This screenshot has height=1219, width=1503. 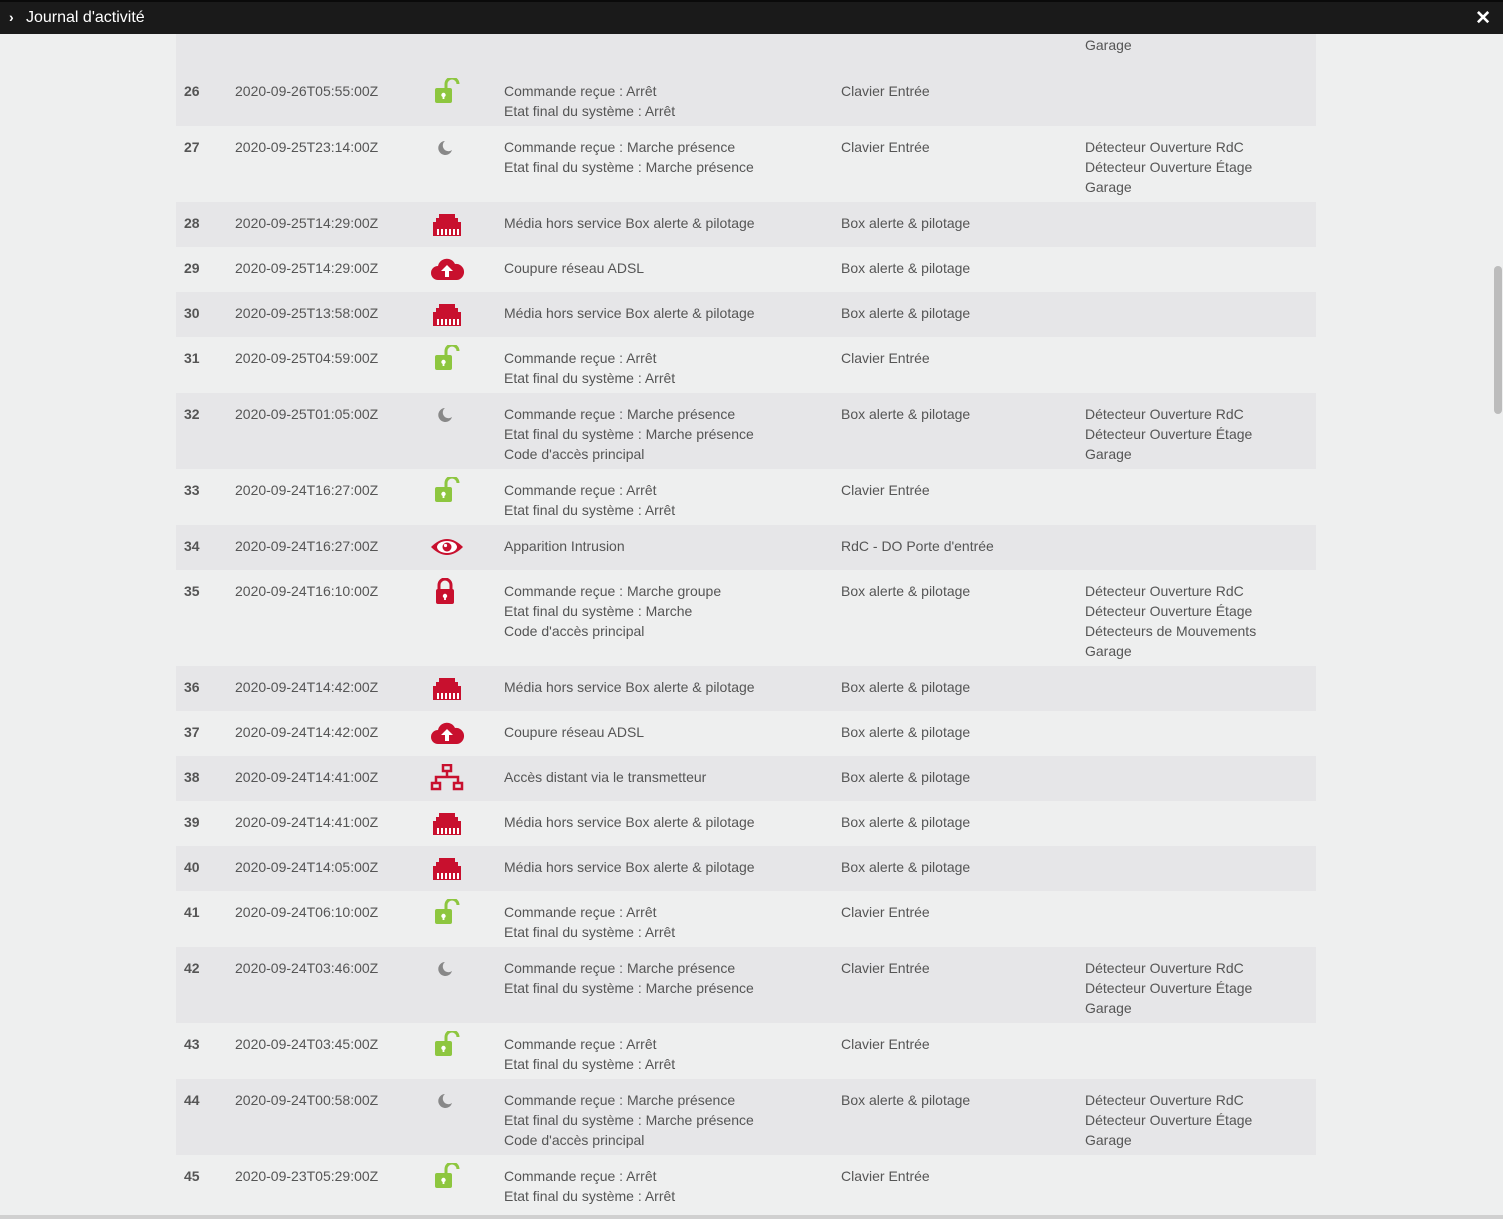 What do you see at coordinates (192, 912) in the screenshot?
I see `row-number: 41` at bounding box center [192, 912].